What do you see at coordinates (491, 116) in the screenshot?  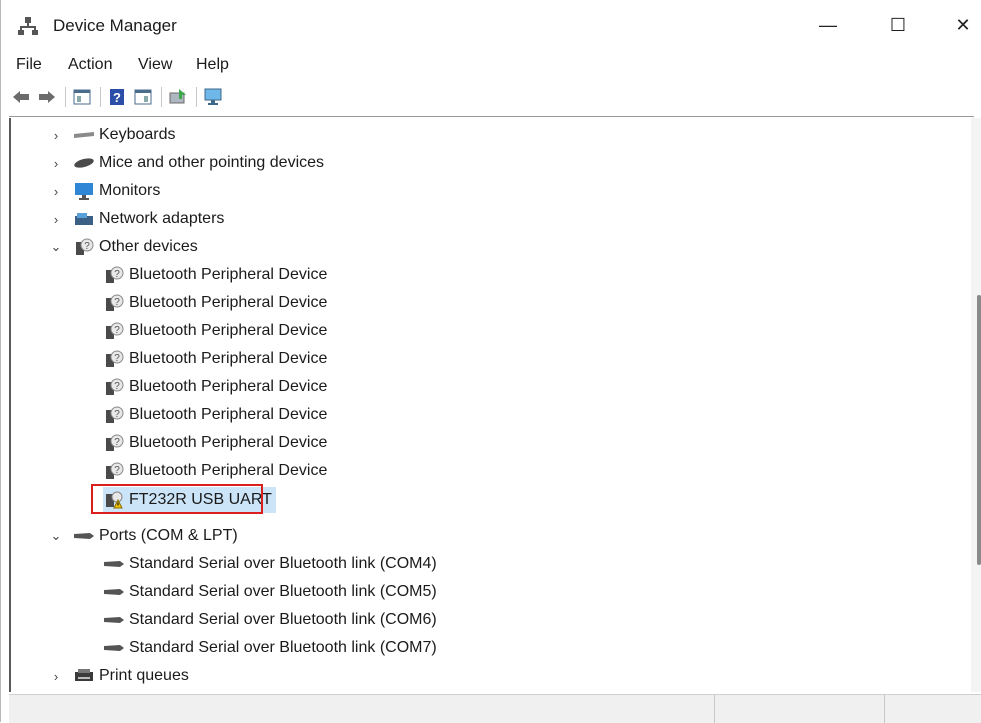 I see `toolbar-divider` at bounding box center [491, 116].